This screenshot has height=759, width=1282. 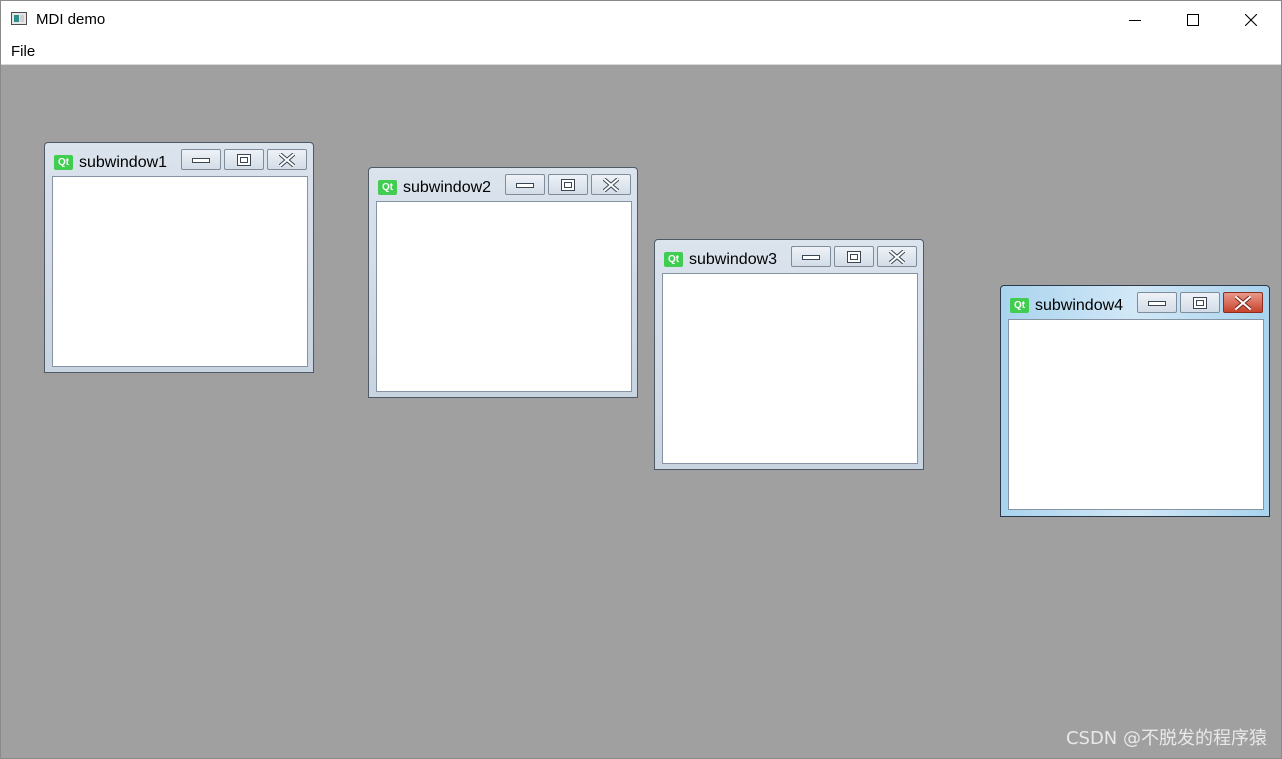 I want to click on subwindow-title: subwindow1, so click(x=123, y=162).